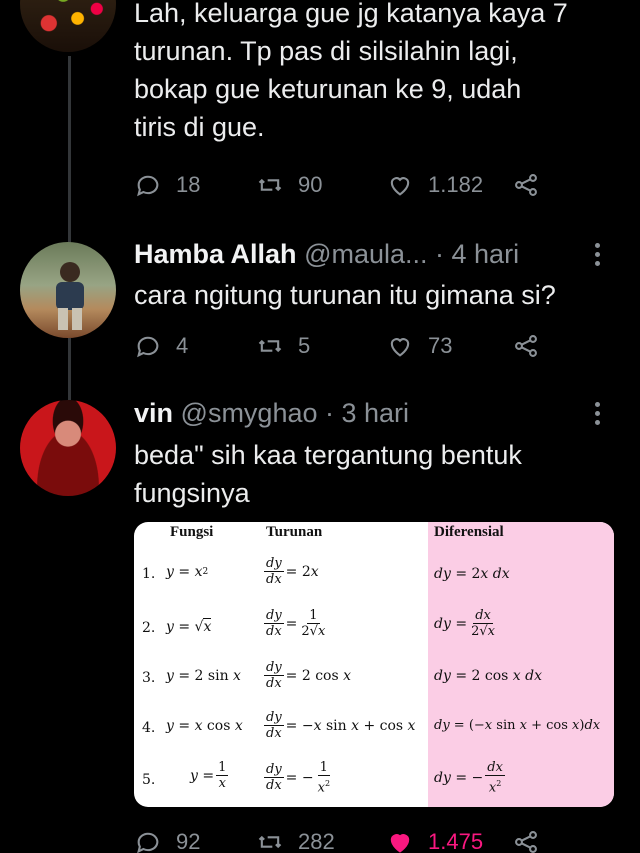  Describe the element at coordinates (328, 455) in the screenshot. I see `tweet-text-line: beda" sih kaa tergantung bentuk` at that location.